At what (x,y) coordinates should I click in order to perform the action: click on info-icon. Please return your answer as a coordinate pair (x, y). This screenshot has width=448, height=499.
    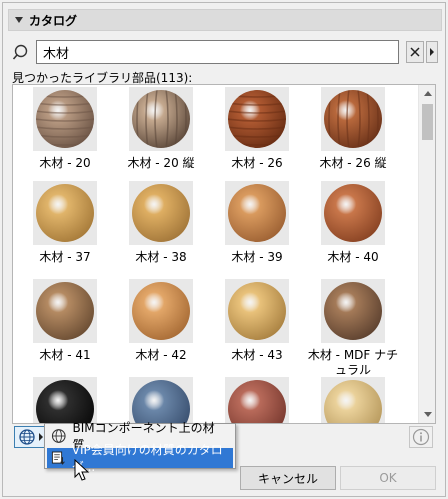
    Looking at the image, I should click on (421, 437).